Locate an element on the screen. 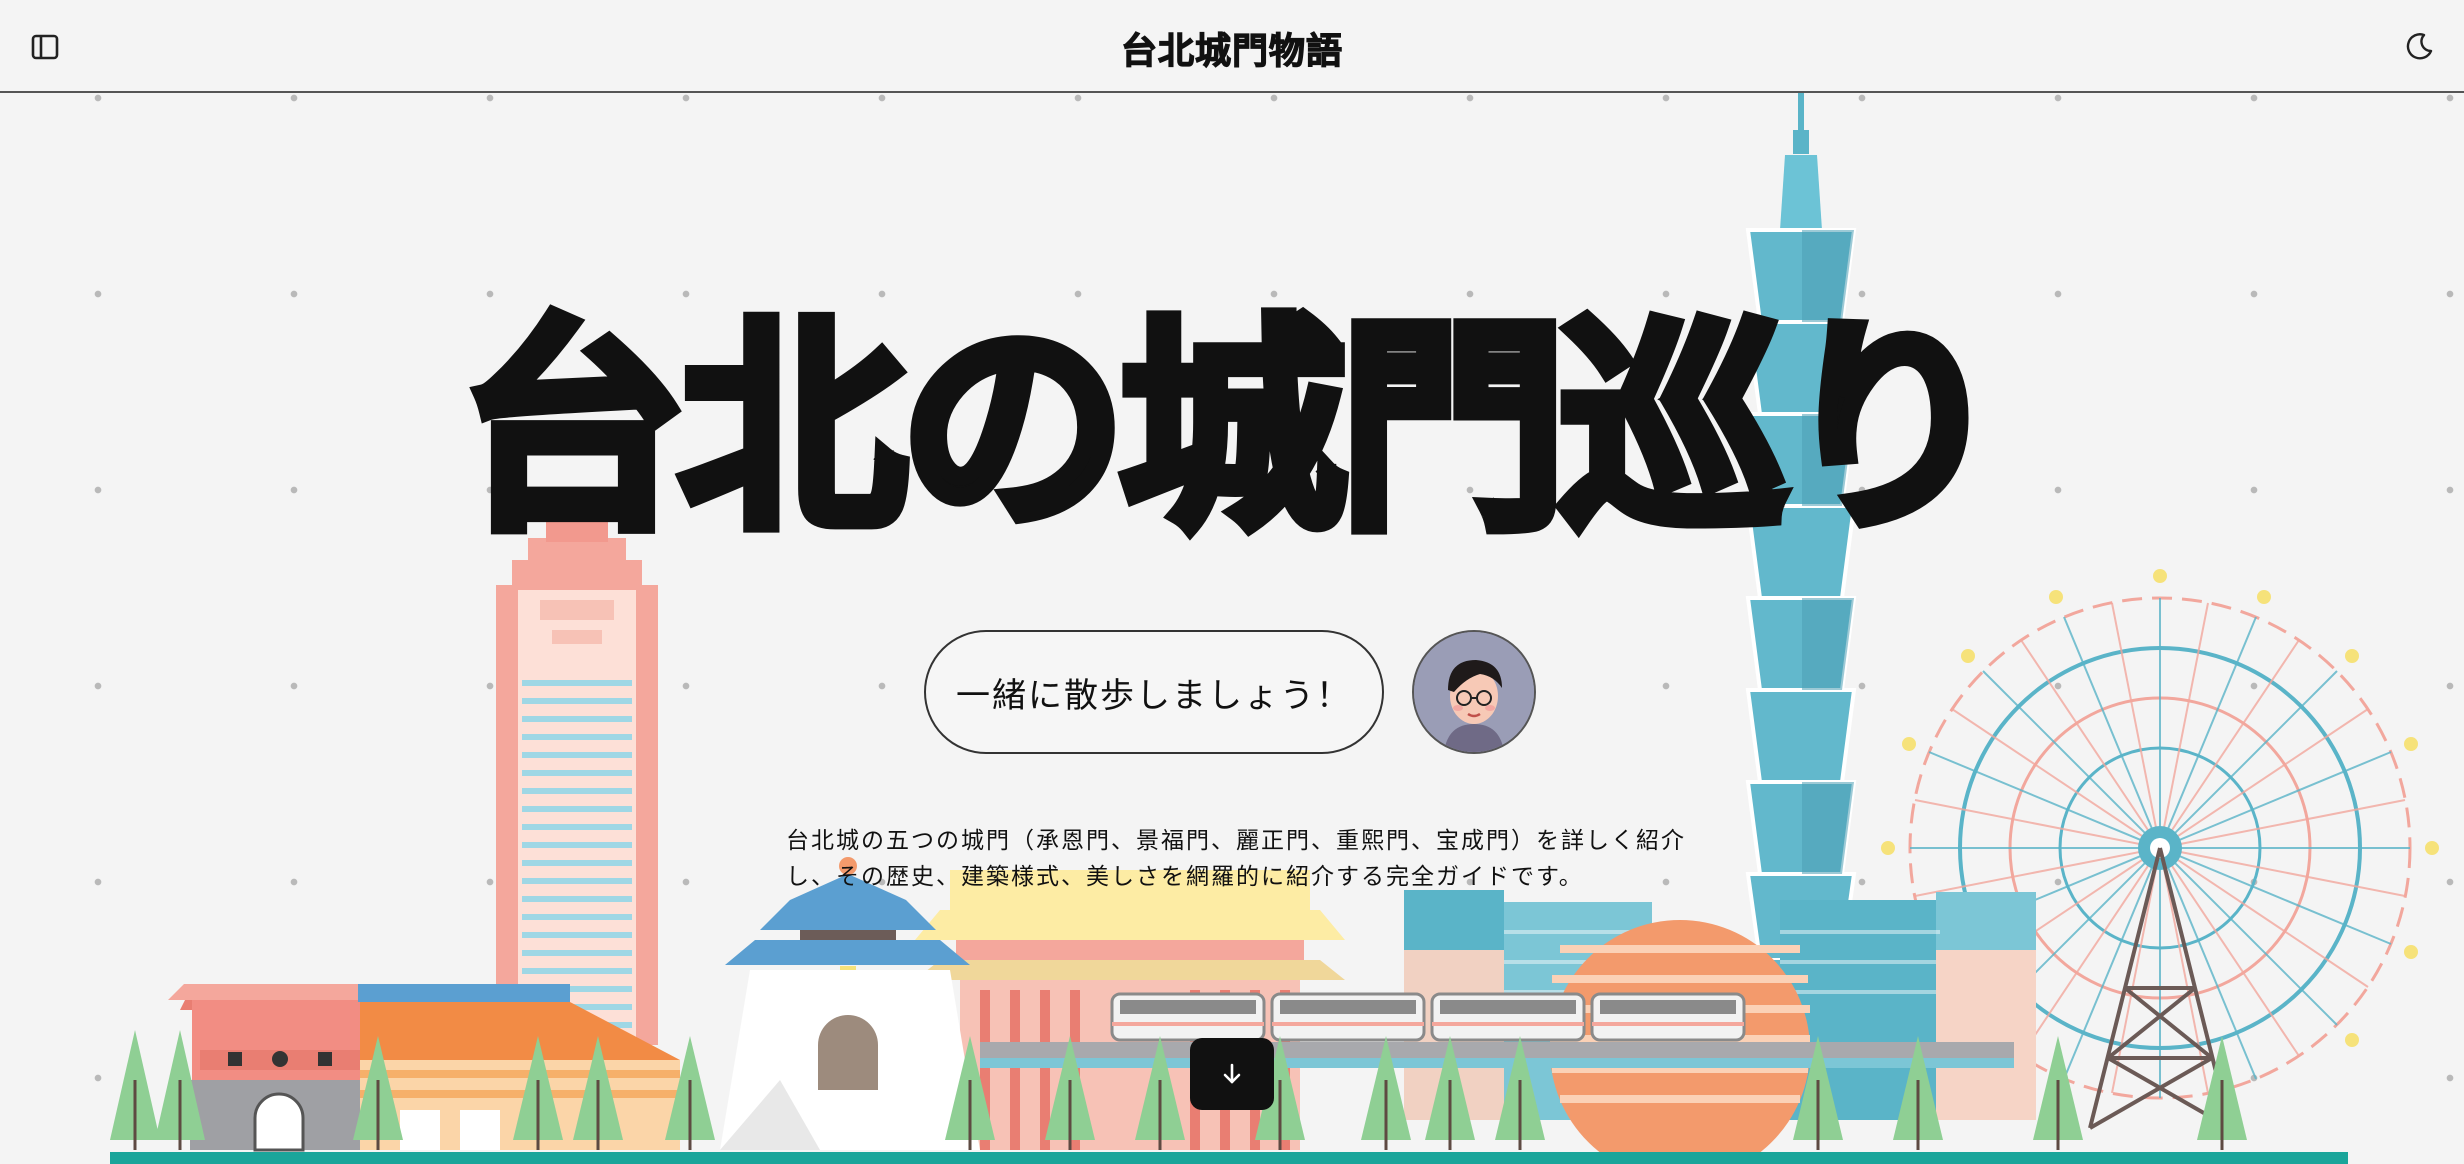 This screenshot has height=1164, width=2464. pink-skyscraper is located at coordinates (577, 778).